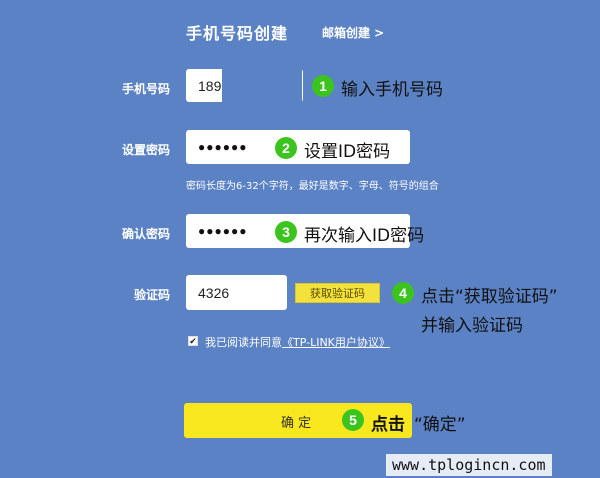 Image resolution: width=600 pixels, height=478 pixels. I want to click on confirm-button-label: 确 定, so click(296, 423).